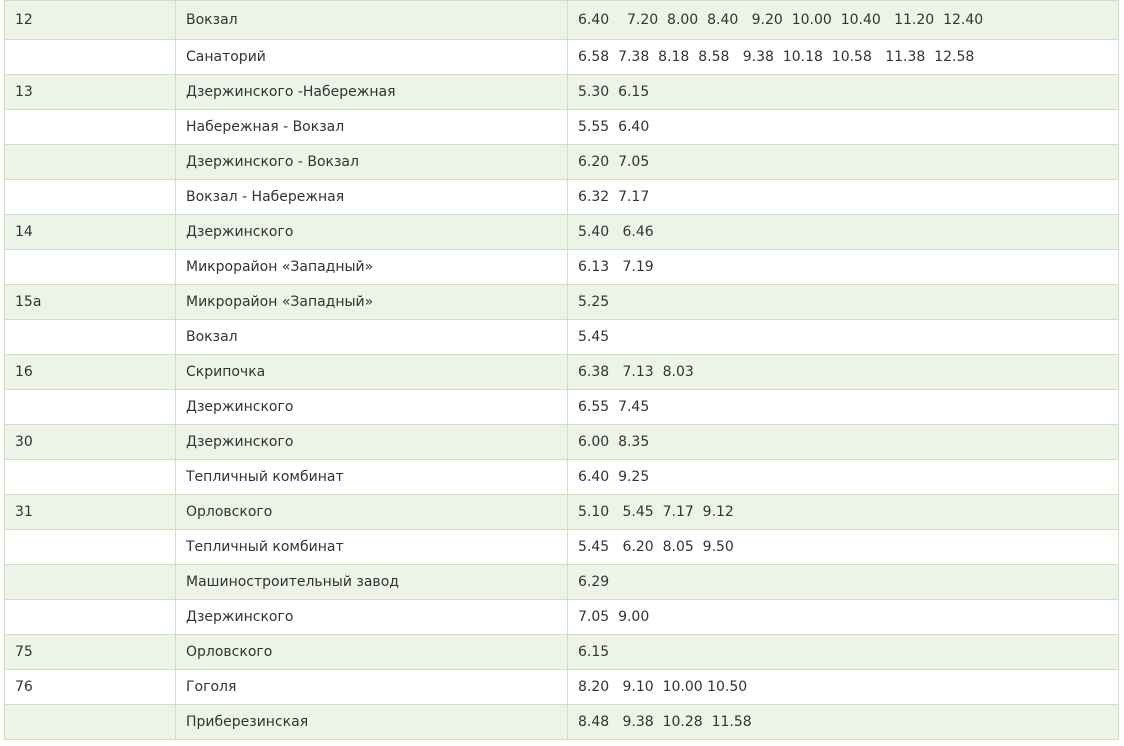 The image size is (1124, 746). What do you see at coordinates (843, 547) in the screenshot?
I see `departure-times-cell: 5.45 6.20 8.05 9.50` at bounding box center [843, 547].